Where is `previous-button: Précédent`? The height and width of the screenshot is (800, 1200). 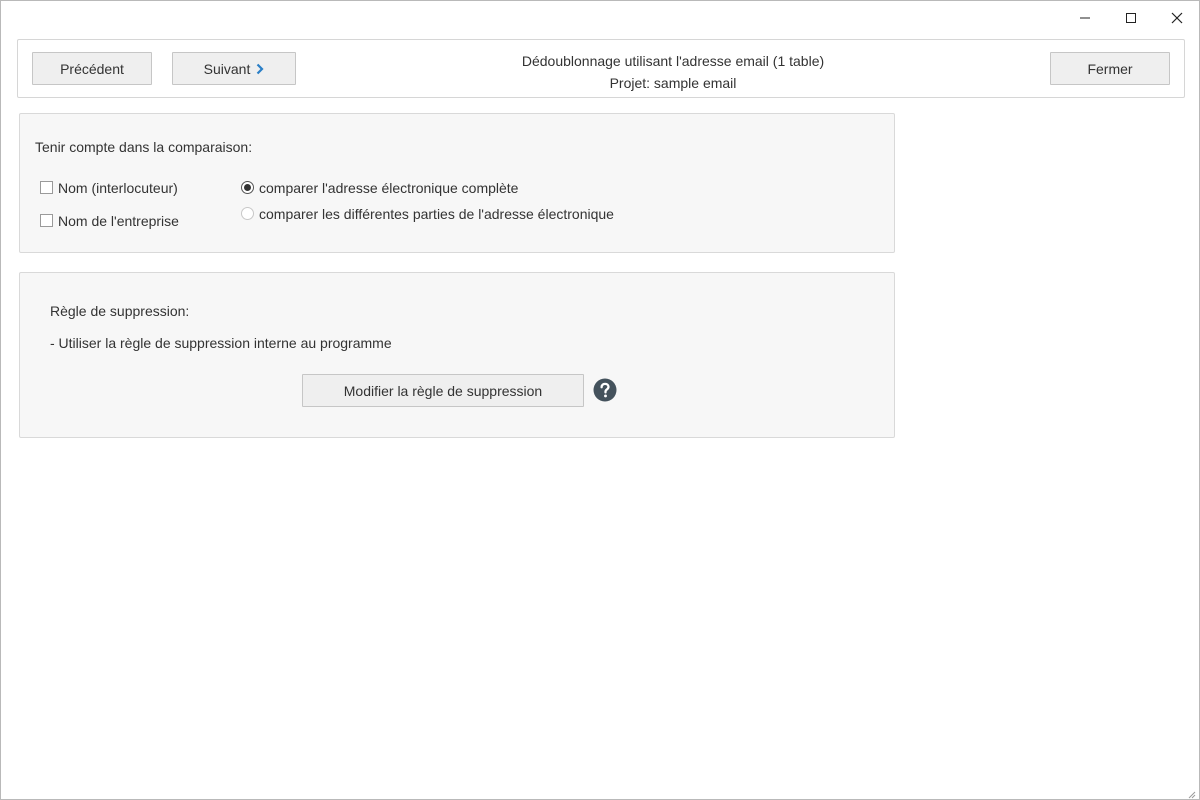
previous-button: Précédent is located at coordinates (92, 68).